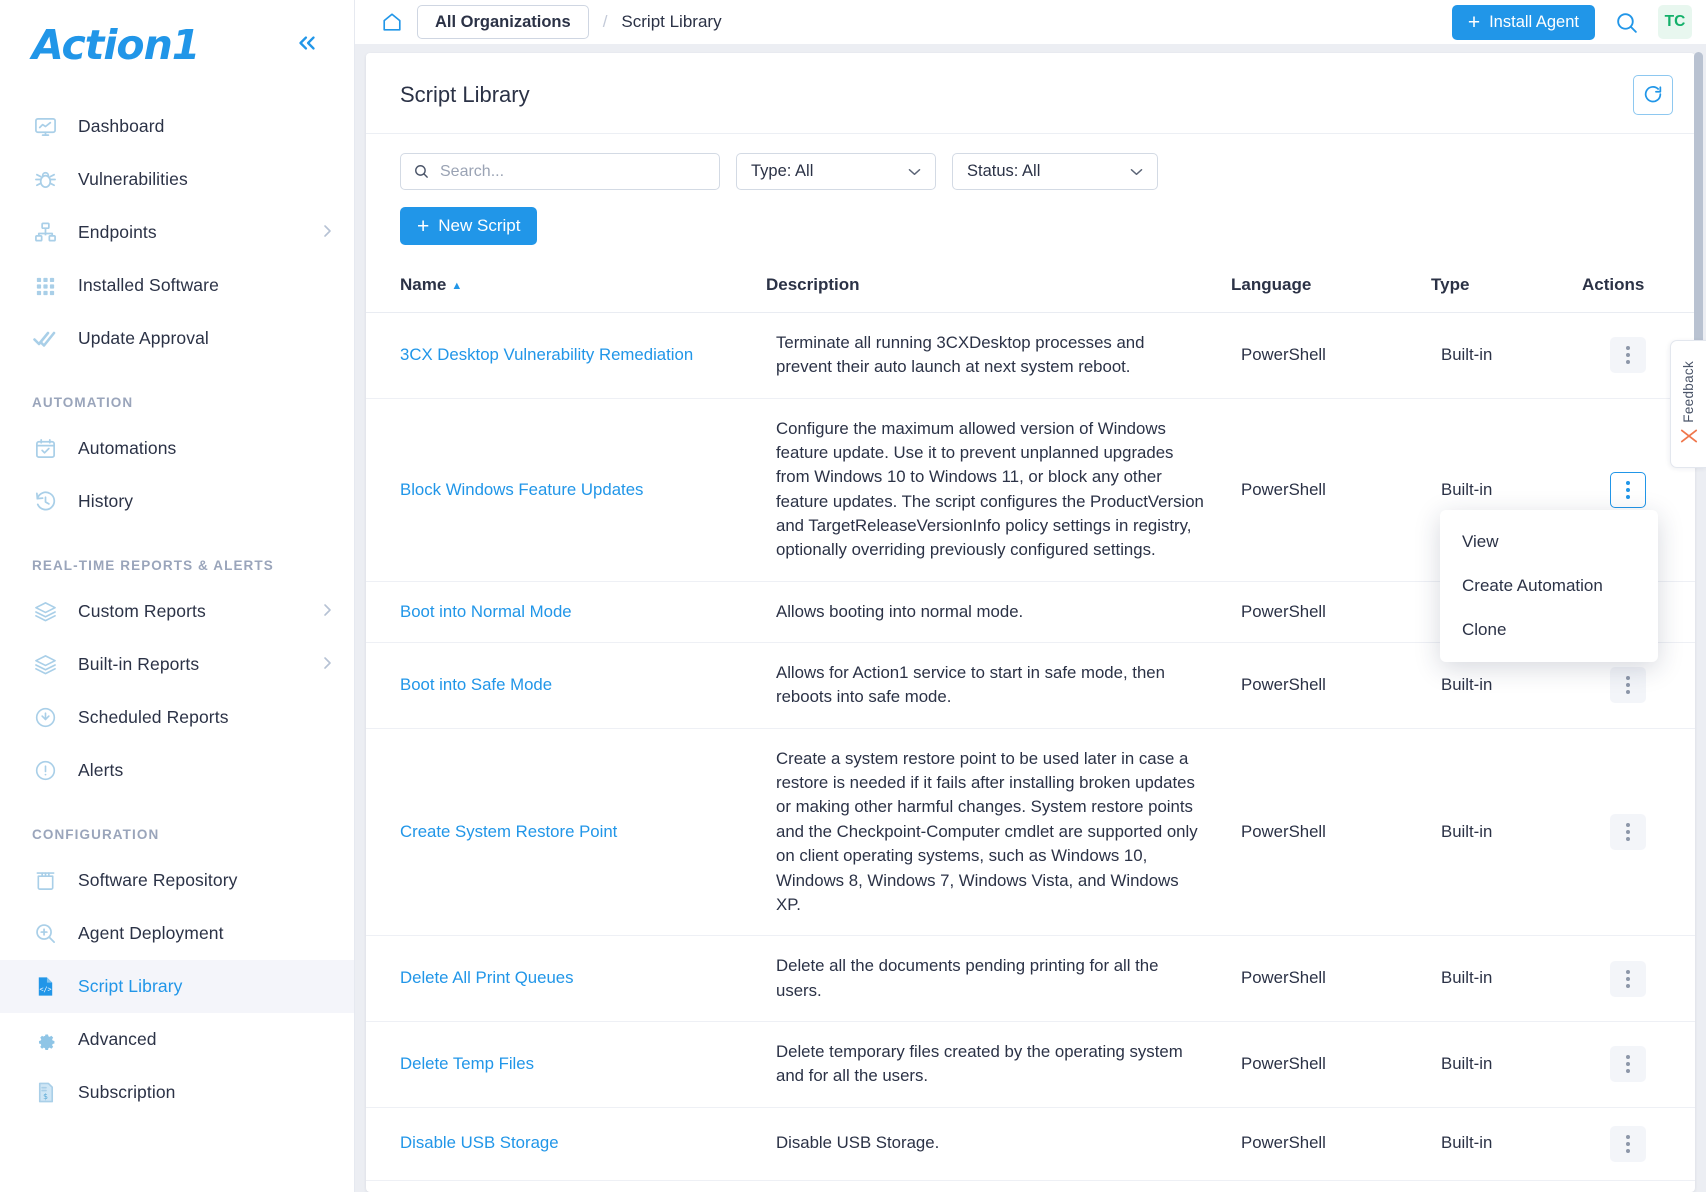 Image resolution: width=1706 pixels, height=1192 pixels. Describe the element at coordinates (998, 1144) in the screenshot. I see `script-description-cell: Disable USB Storage.` at that location.